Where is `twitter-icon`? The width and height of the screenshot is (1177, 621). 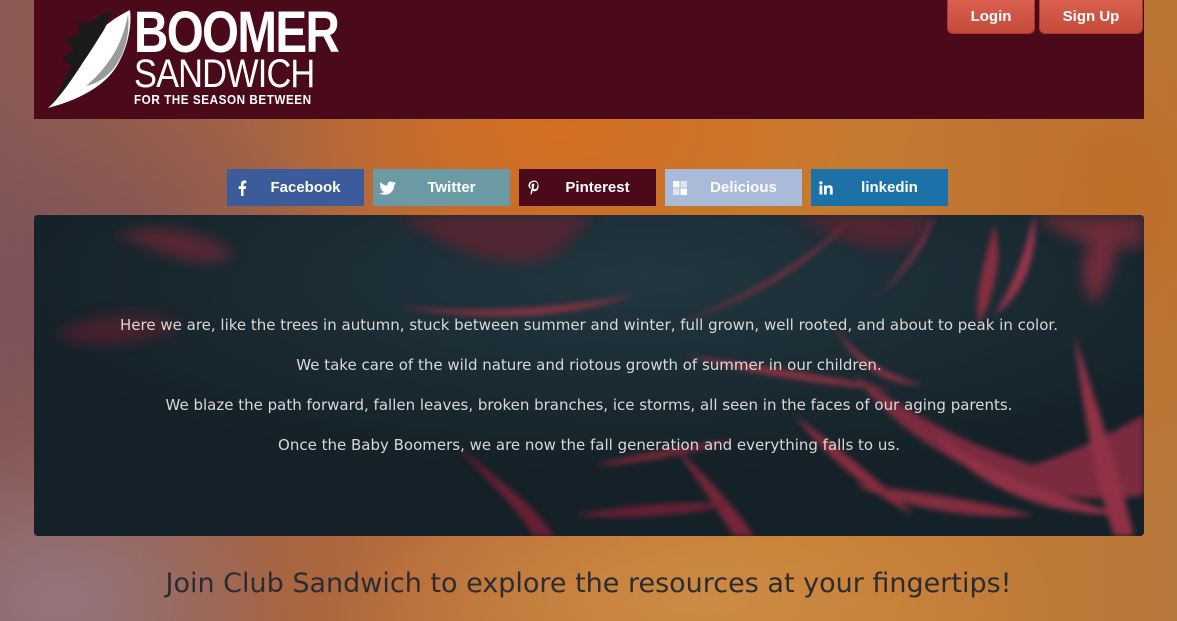 twitter-icon is located at coordinates (388, 188).